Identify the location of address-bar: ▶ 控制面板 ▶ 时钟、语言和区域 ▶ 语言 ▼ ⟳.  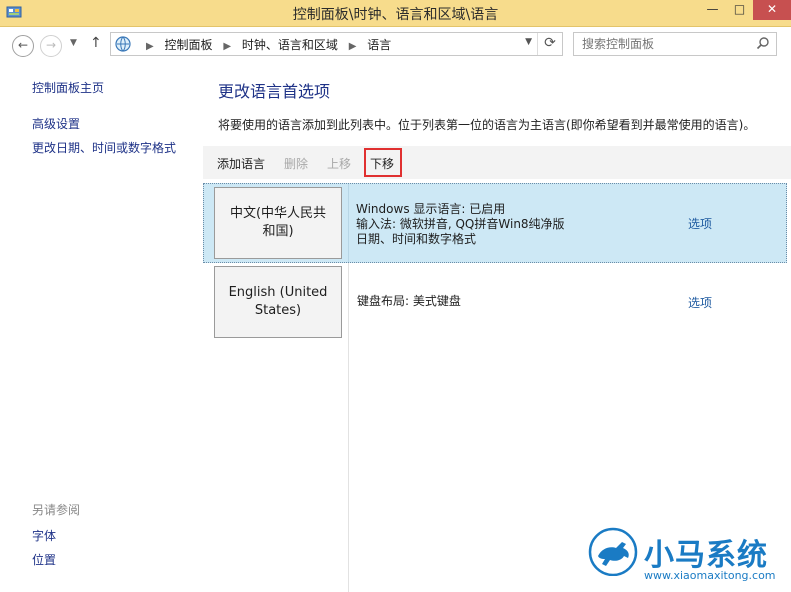
(336, 44).